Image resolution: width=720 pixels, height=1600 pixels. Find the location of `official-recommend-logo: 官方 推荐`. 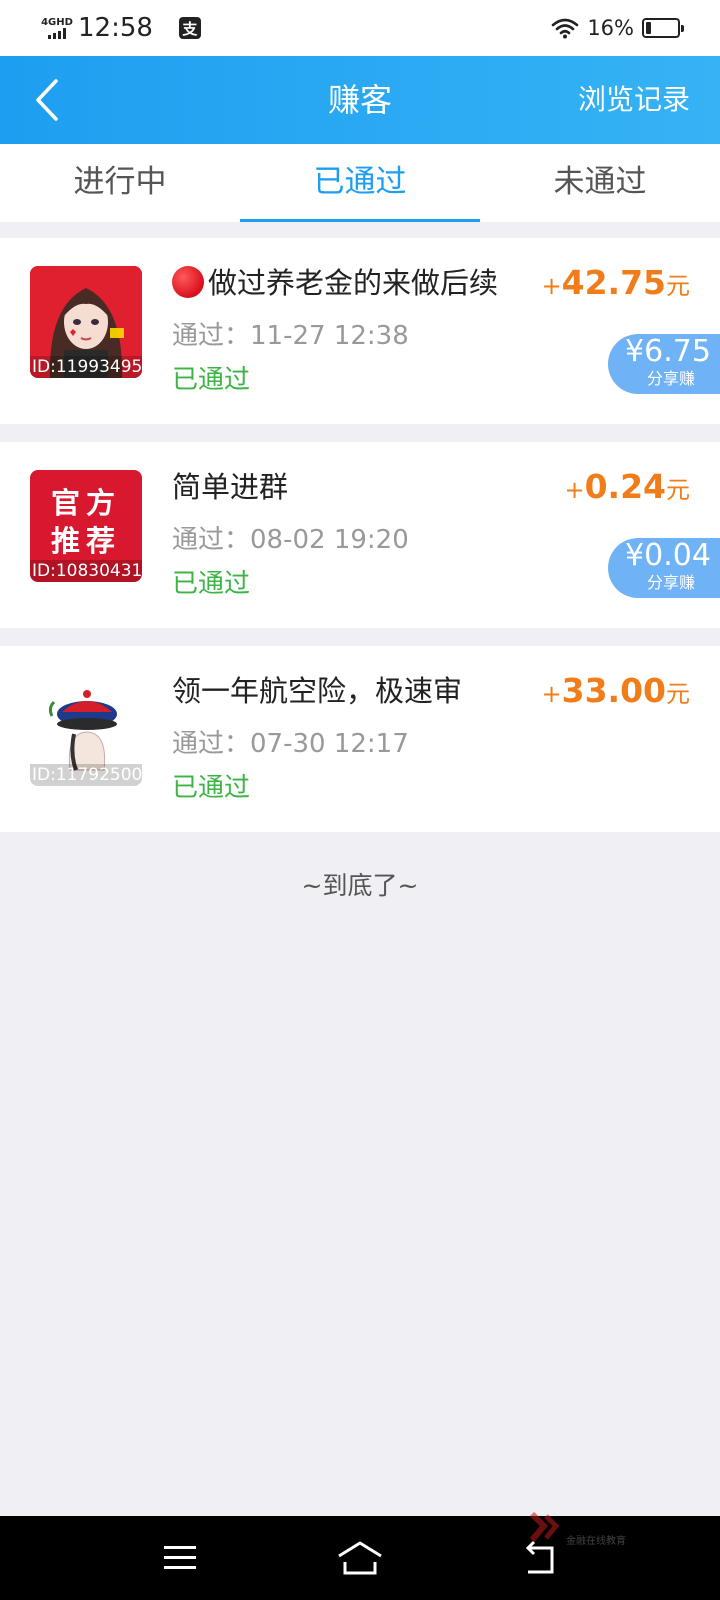

official-recommend-logo: 官方 推荐 is located at coordinates (86, 522).